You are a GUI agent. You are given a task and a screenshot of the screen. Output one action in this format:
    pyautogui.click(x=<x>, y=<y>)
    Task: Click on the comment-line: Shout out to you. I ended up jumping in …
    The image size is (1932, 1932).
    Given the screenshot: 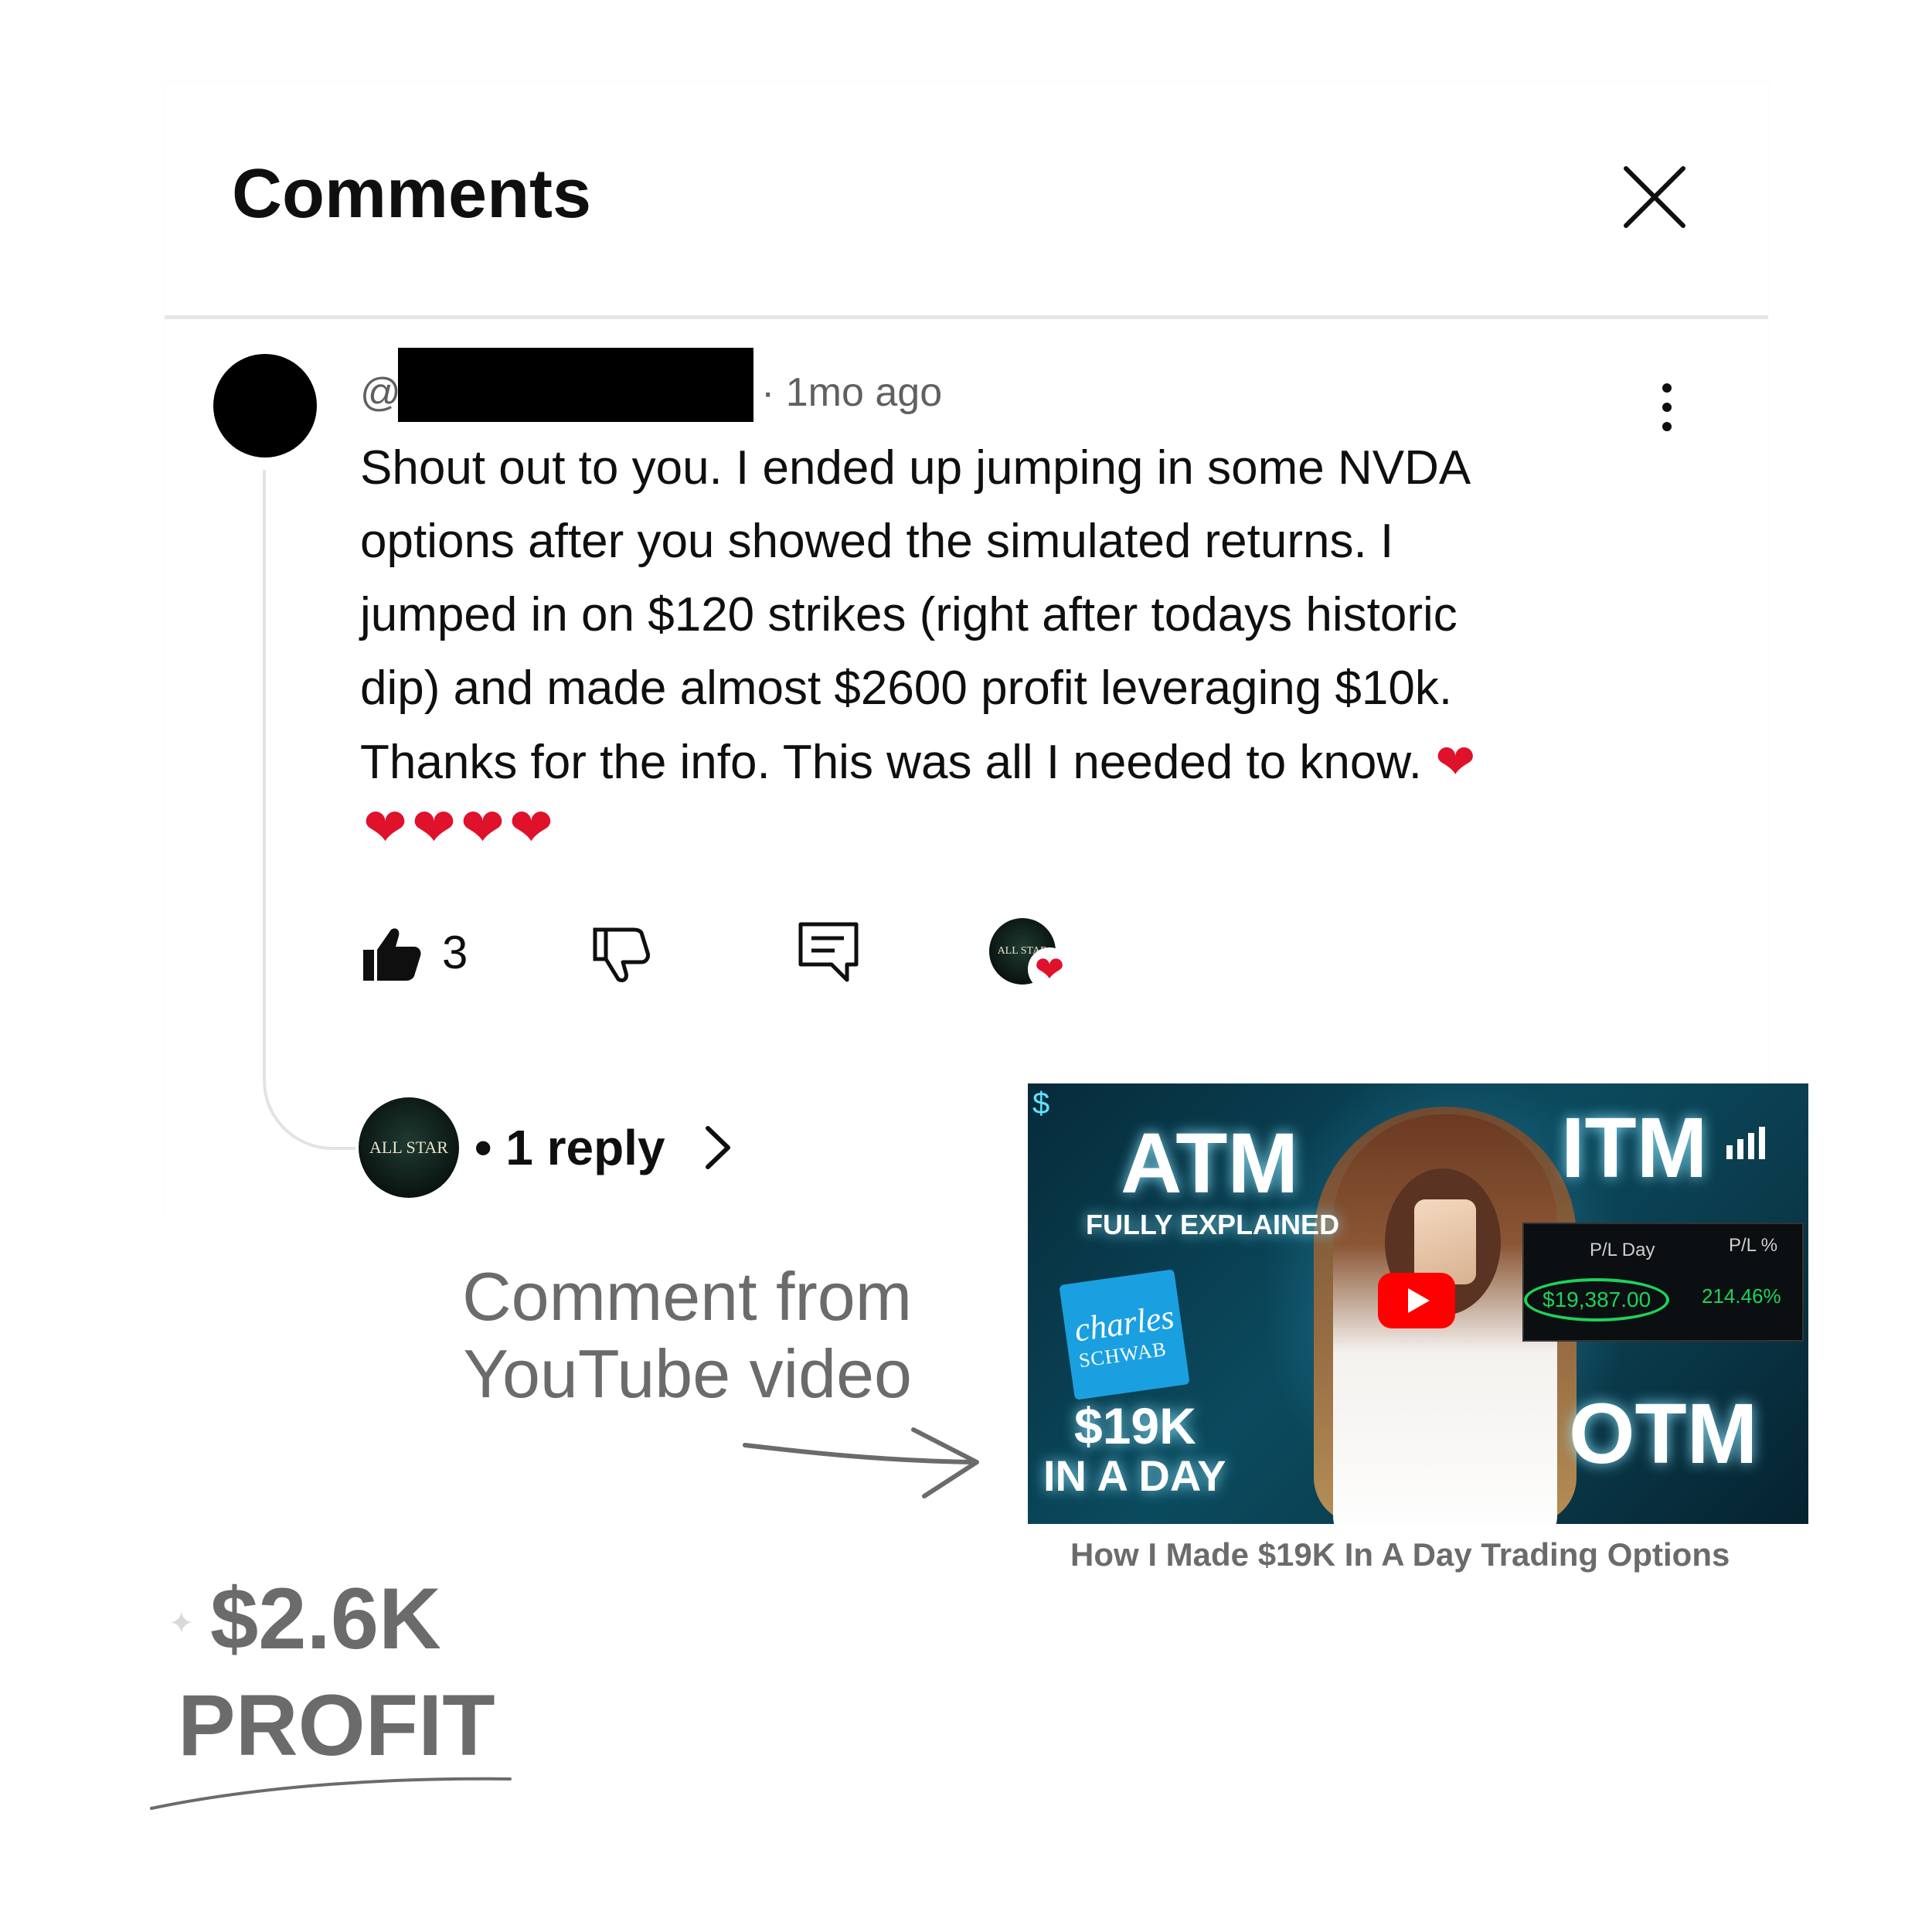 What is the action you would take?
    pyautogui.click(x=915, y=468)
    